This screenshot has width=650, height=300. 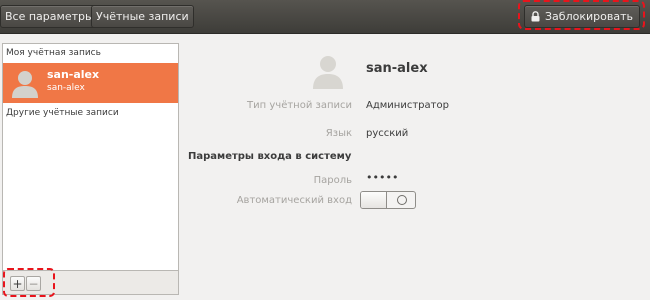 I want to click on user-list-login: san-alex, so click(x=66, y=88).